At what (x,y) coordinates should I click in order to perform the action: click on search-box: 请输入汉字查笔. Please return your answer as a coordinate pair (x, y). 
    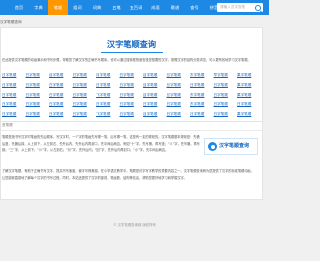
    Looking at the image, I should click on (240, 7).